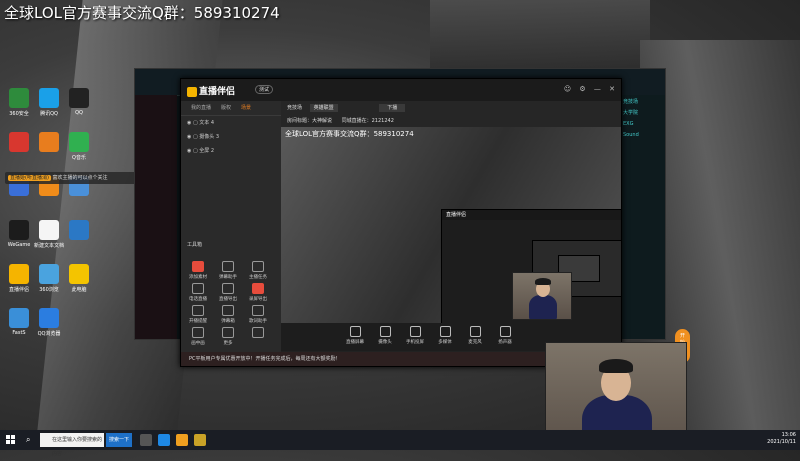 The height and width of the screenshot is (461, 800). Describe the element at coordinates (258, 292) in the screenshot. I see `tool-button: 录屏导出` at that location.